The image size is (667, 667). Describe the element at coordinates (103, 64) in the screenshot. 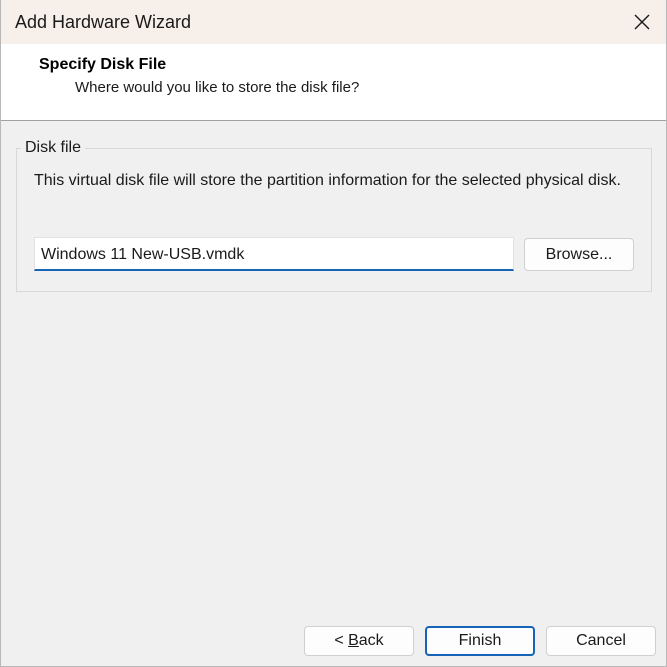

I see `page-title: Specify Disk File` at that location.